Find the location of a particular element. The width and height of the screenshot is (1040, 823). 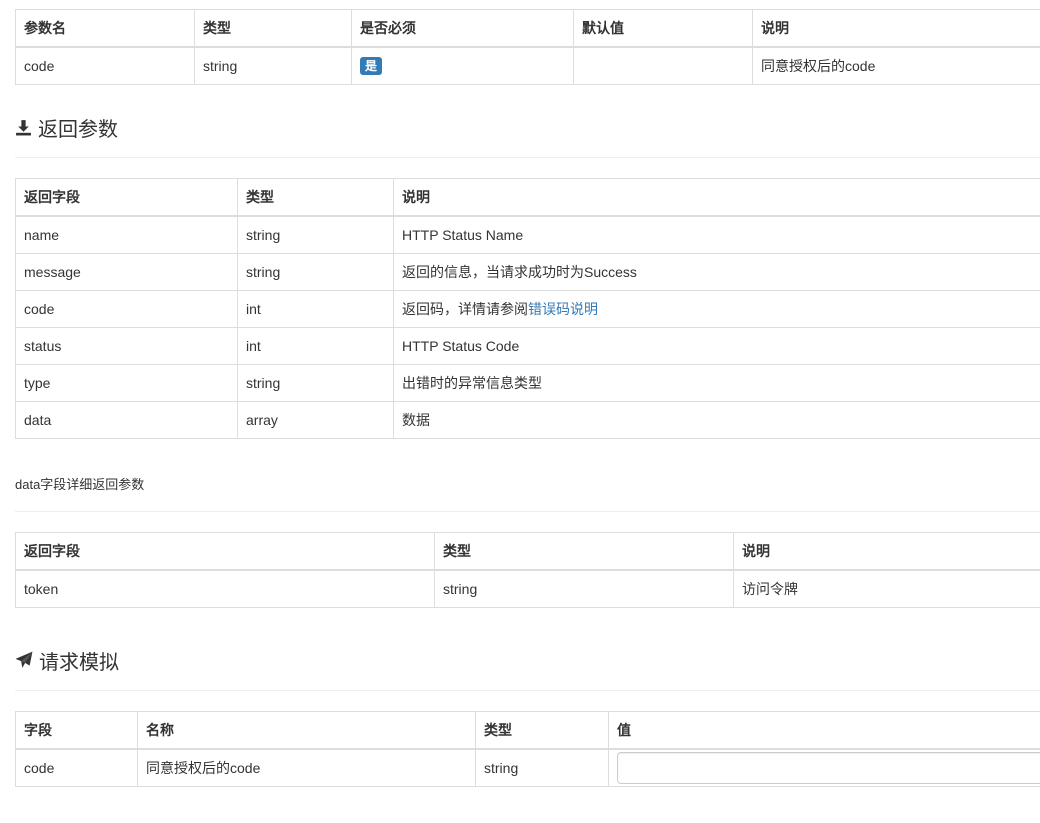

desc-cell: HTTP Status Code is located at coordinates (716, 346).